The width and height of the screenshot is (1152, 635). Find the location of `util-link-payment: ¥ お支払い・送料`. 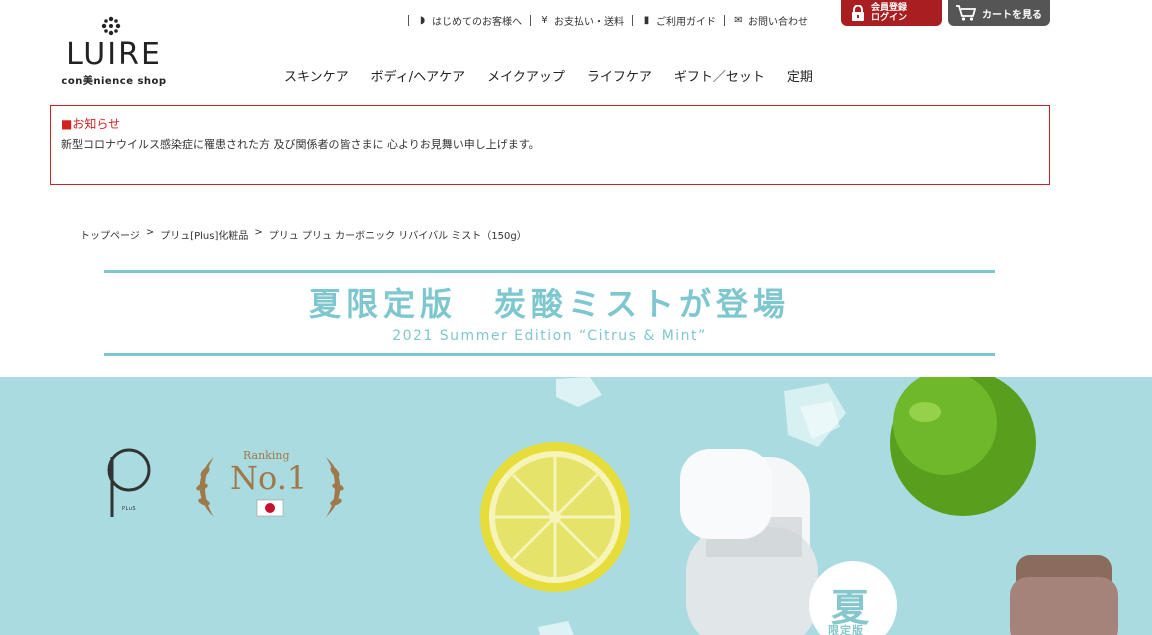

util-link-payment: ¥ お支払い・送料 is located at coordinates (581, 20).